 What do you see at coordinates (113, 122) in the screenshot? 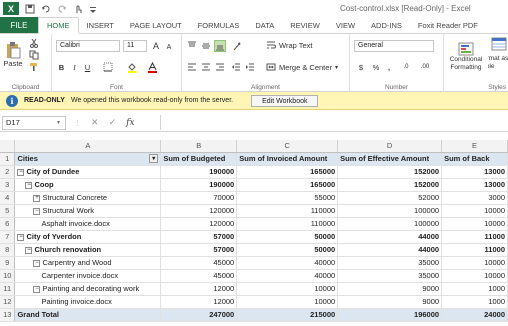
I see `confirm-formula-icon: ✓` at bounding box center [113, 122].